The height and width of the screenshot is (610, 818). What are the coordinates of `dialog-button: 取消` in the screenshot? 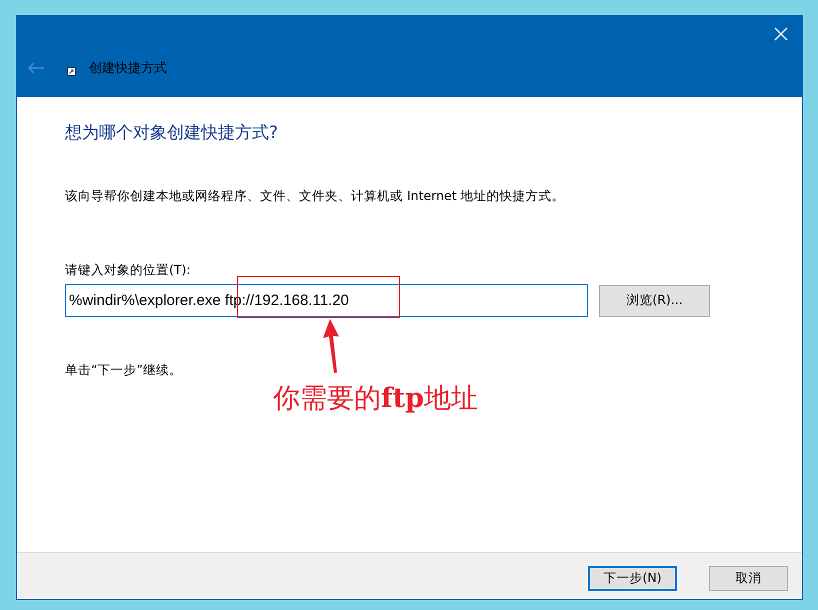 It's located at (748, 578).